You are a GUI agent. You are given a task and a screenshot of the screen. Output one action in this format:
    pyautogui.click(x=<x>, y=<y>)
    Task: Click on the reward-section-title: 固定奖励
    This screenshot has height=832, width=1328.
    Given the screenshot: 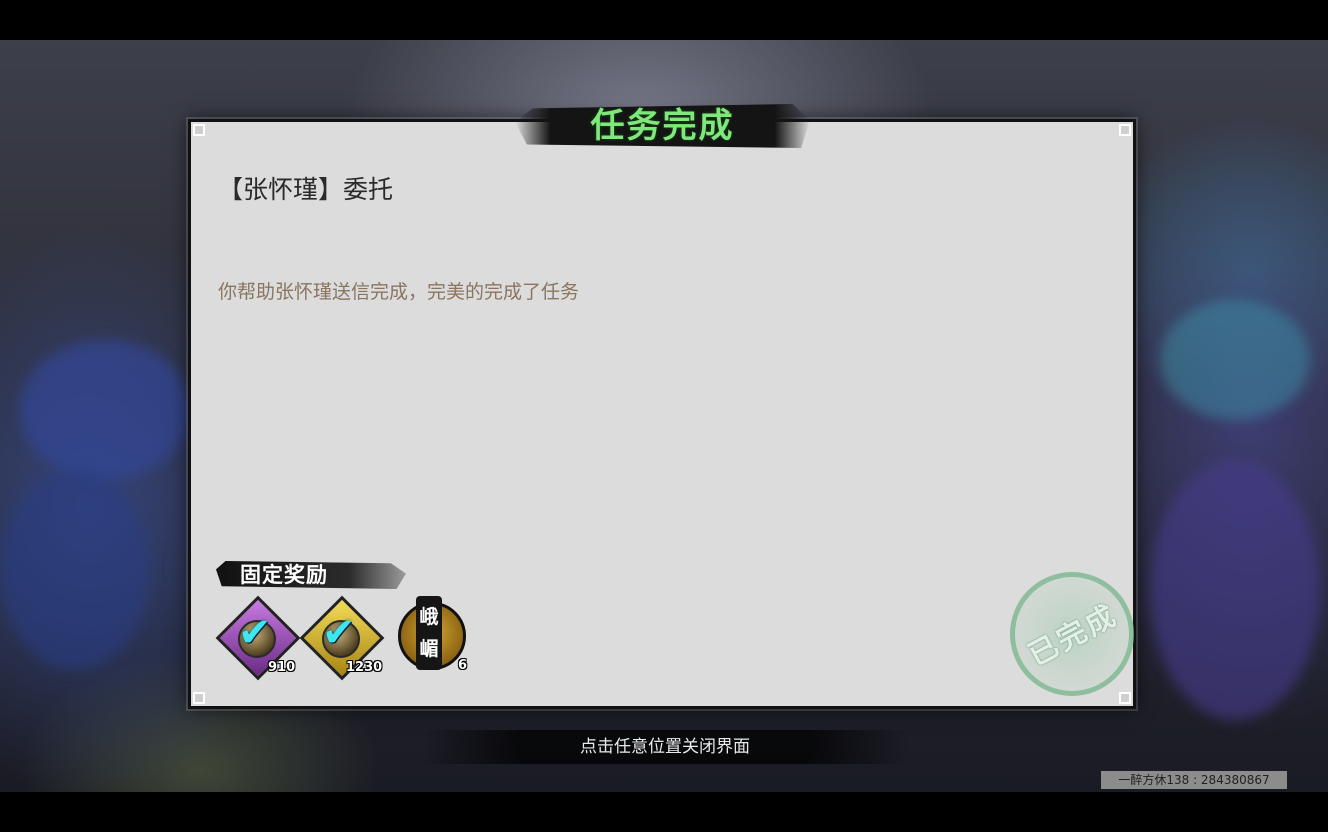 What is the action you would take?
    pyautogui.click(x=284, y=575)
    